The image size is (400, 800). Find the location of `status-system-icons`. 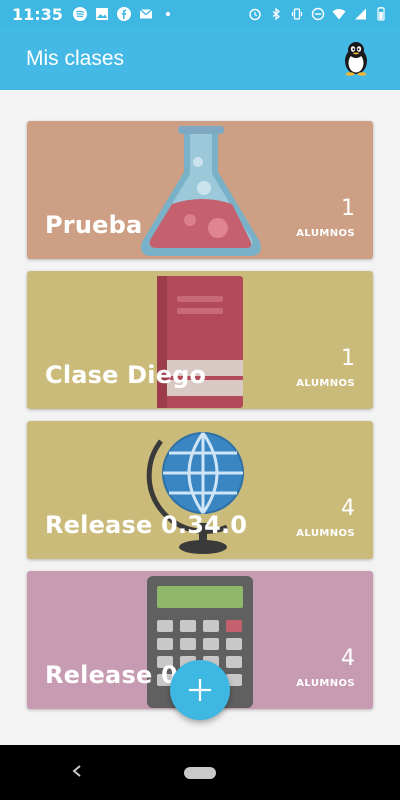

status-system-icons is located at coordinates (318, 14).